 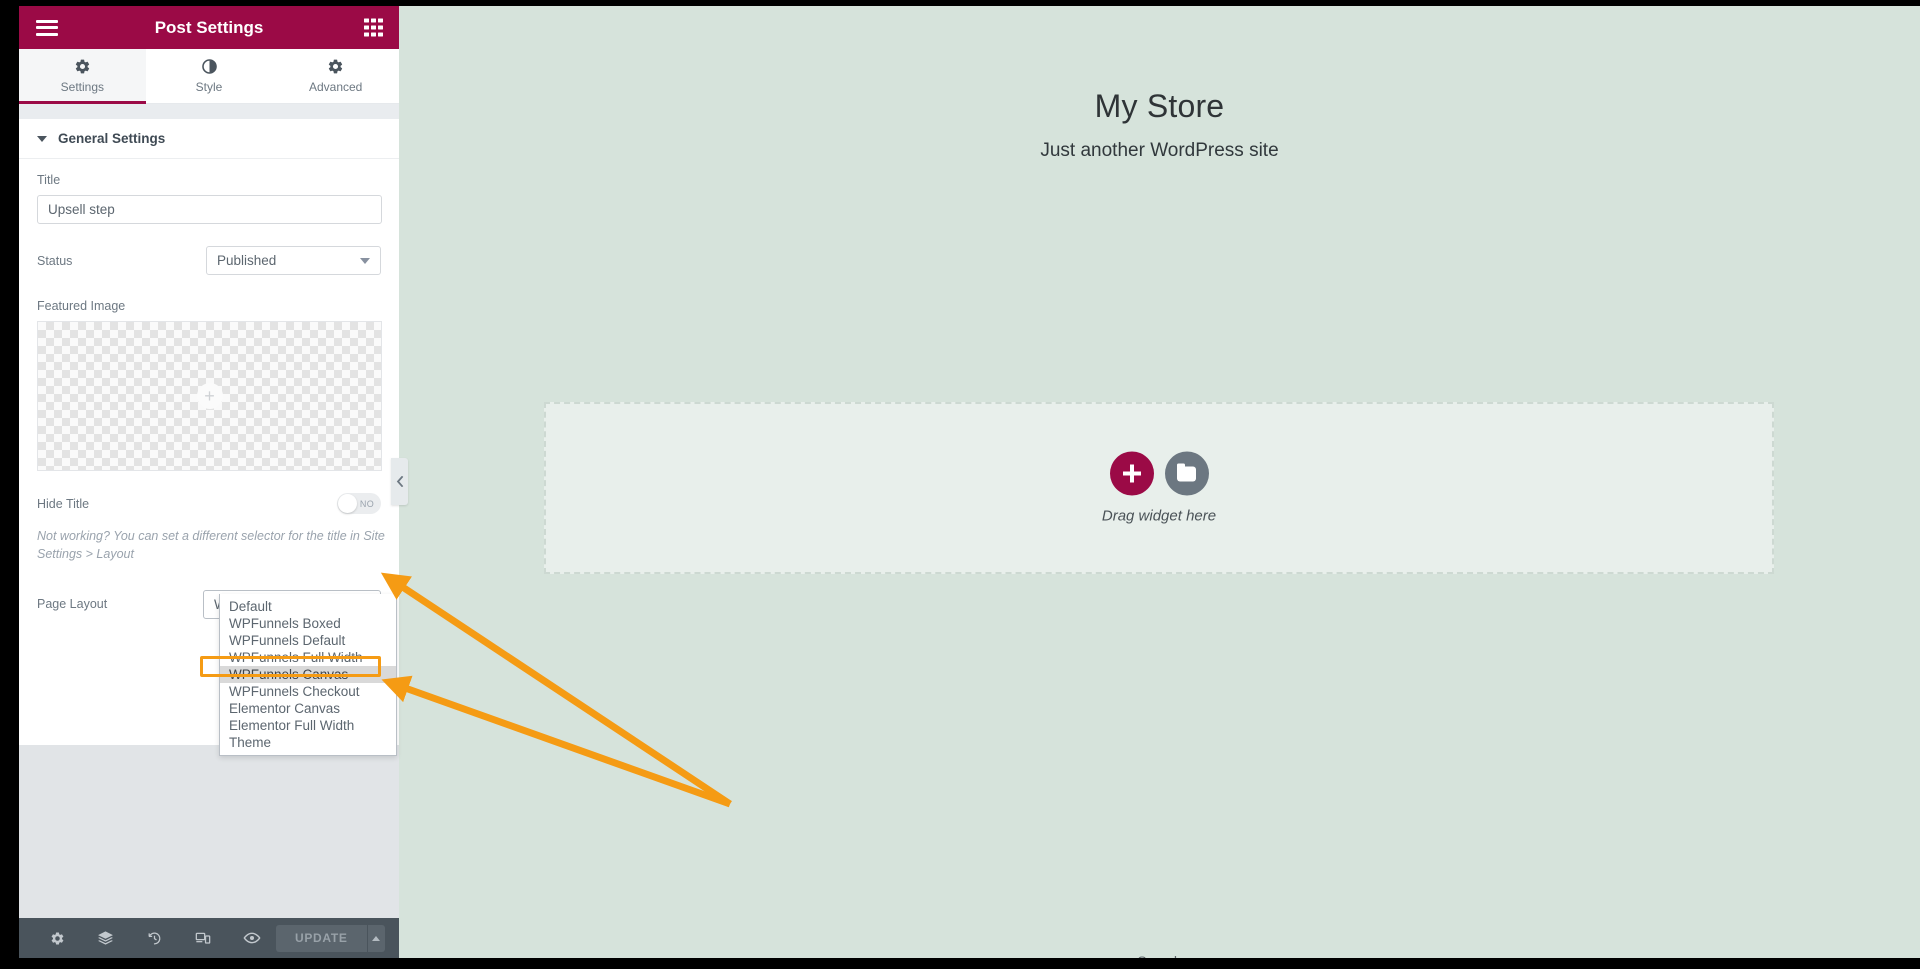 I want to click on tab-style: Style, so click(x=209, y=76).